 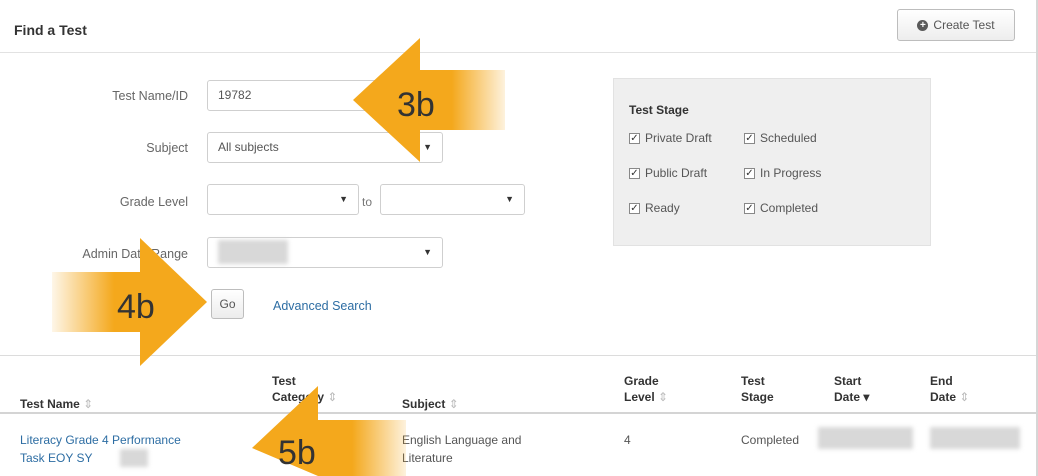 I want to click on stage-option-private-draft: ✓ Private Draft, so click(x=670, y=138).